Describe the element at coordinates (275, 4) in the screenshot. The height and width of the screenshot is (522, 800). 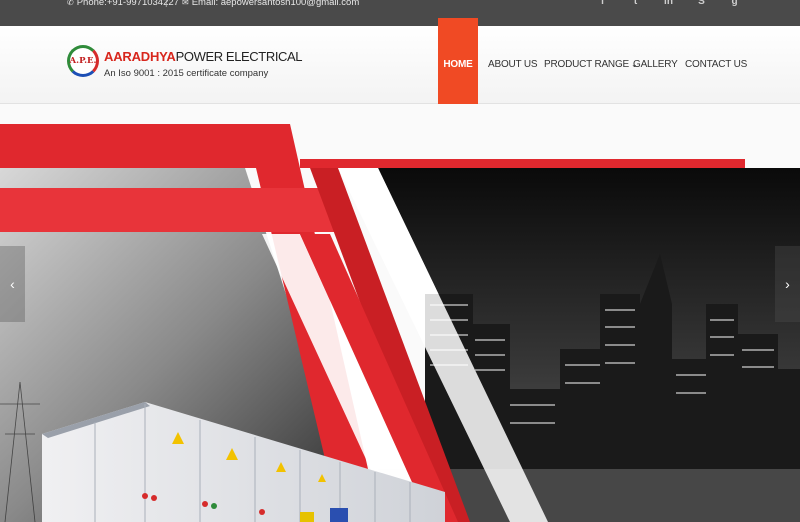
I see `email-text: Email: aepowersantosh100@gmail.com` at that location.